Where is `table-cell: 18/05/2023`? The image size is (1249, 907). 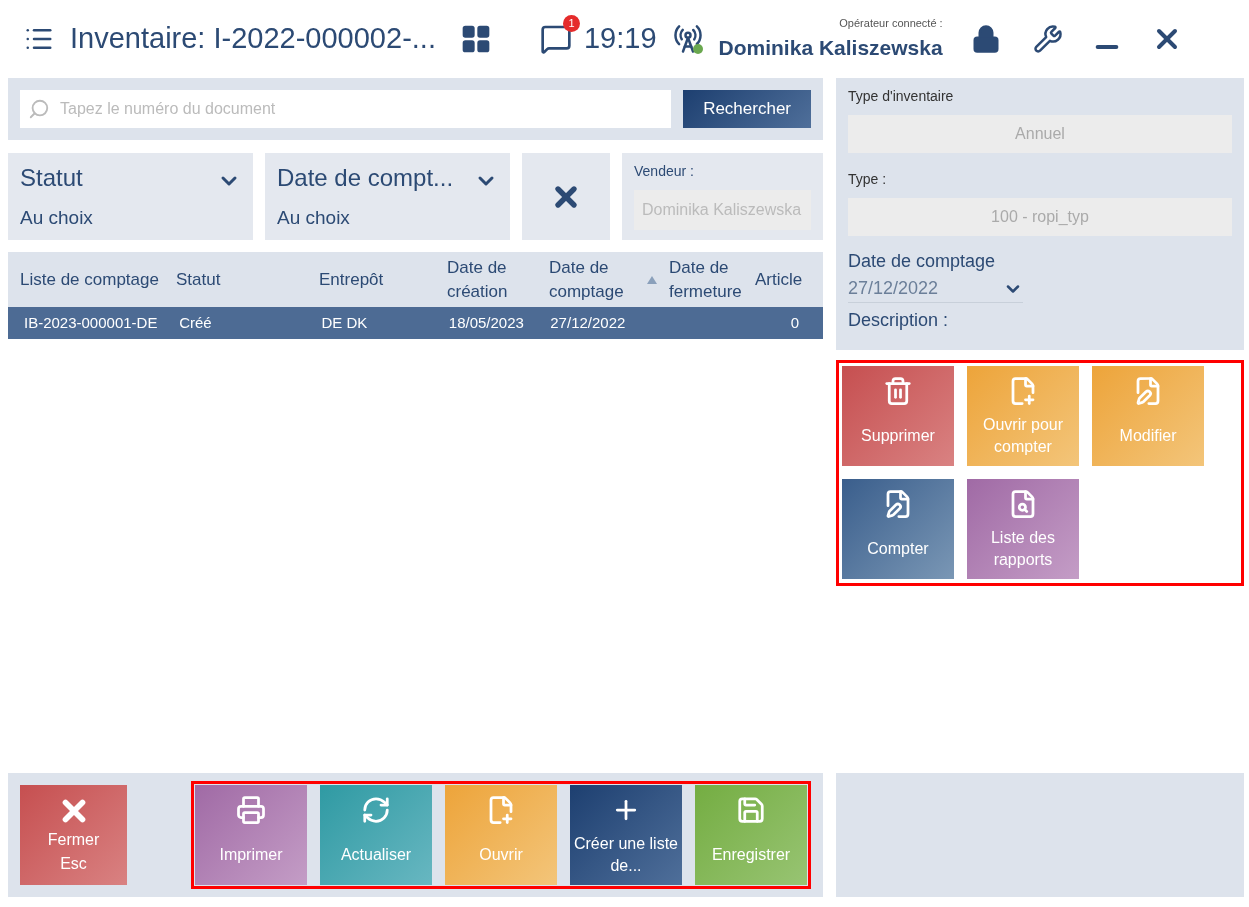 table-cell: 18/05/2023 is located at coordinates (486, 322).